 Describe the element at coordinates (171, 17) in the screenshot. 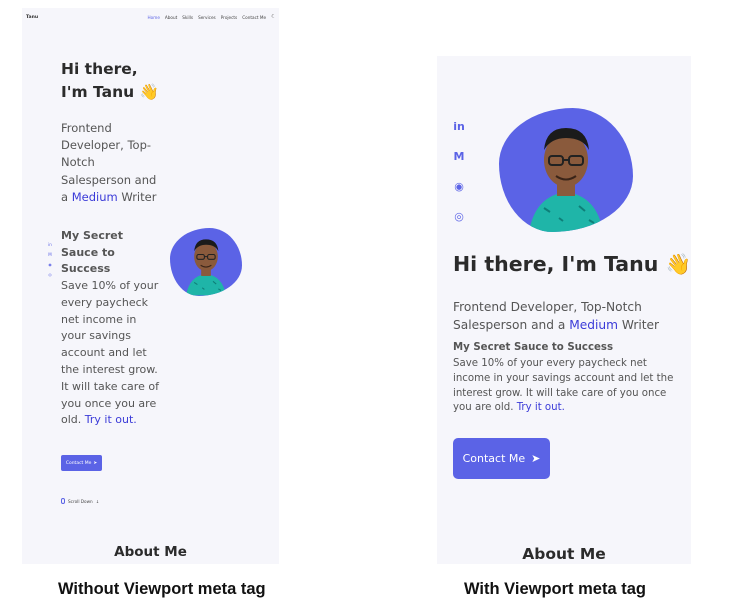

I see `nav-link-about: About` at that location.